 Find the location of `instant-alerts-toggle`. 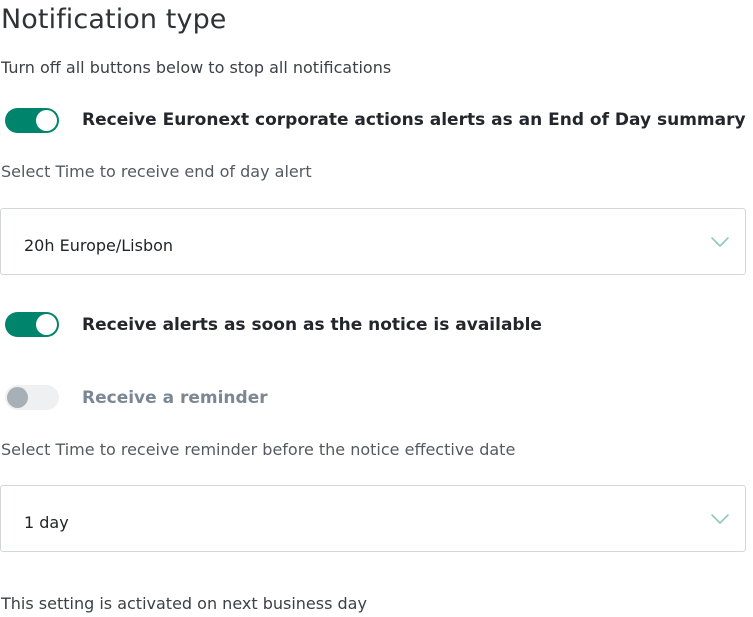

instant-alerts-toggle is located at coordinates (32, 324).